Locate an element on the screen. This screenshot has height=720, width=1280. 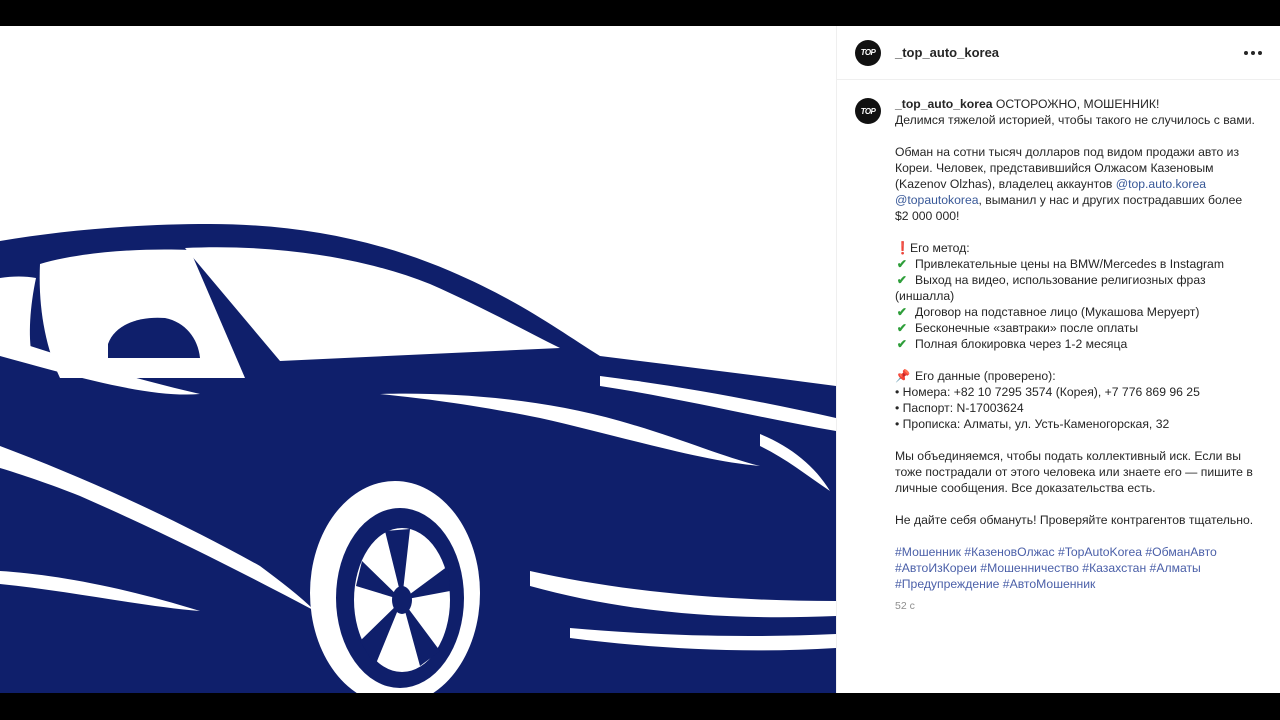
profile-avatar: TOP is located at coordinates (868, 52).